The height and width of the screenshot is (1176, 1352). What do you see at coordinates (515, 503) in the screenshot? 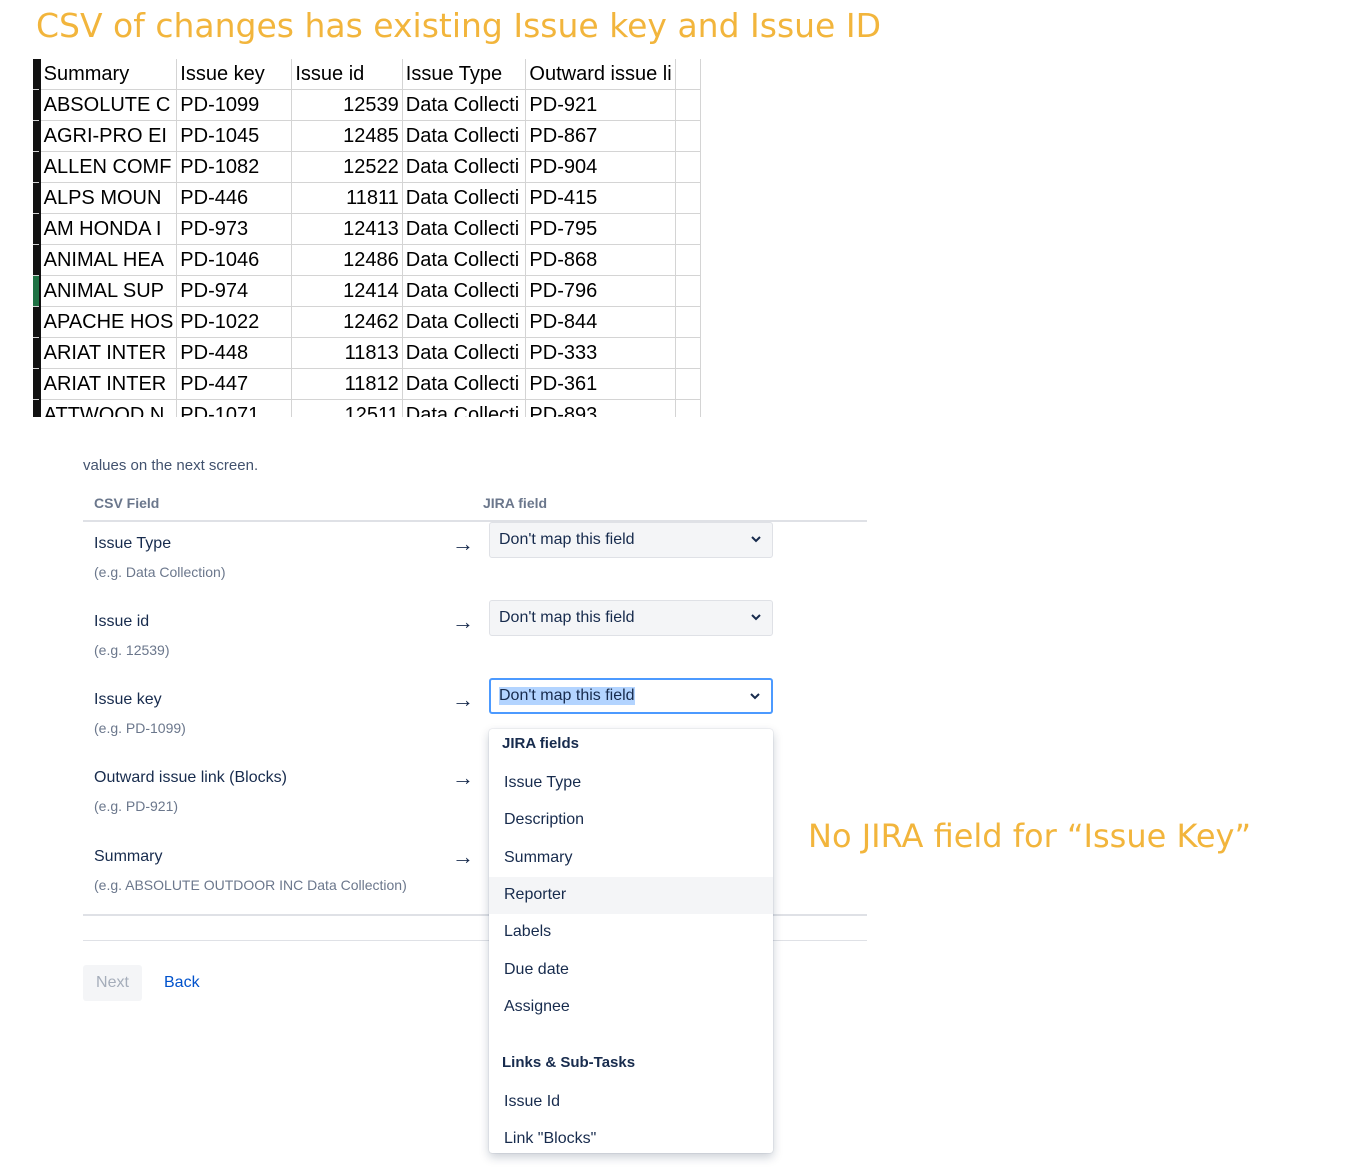
I see `jira-field-column-header: JIRA field` at bounding box center [515, 503].